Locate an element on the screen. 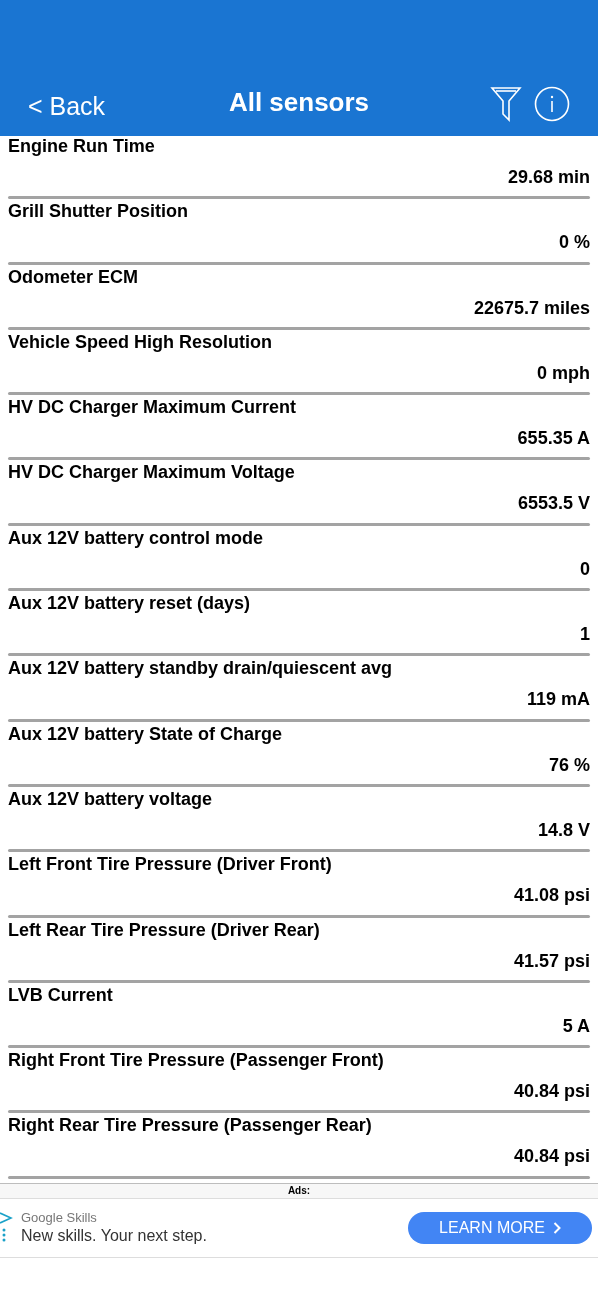 The width and height of the screenshot is (598, 1300). filter-icon is located at coordinates (506, 104).